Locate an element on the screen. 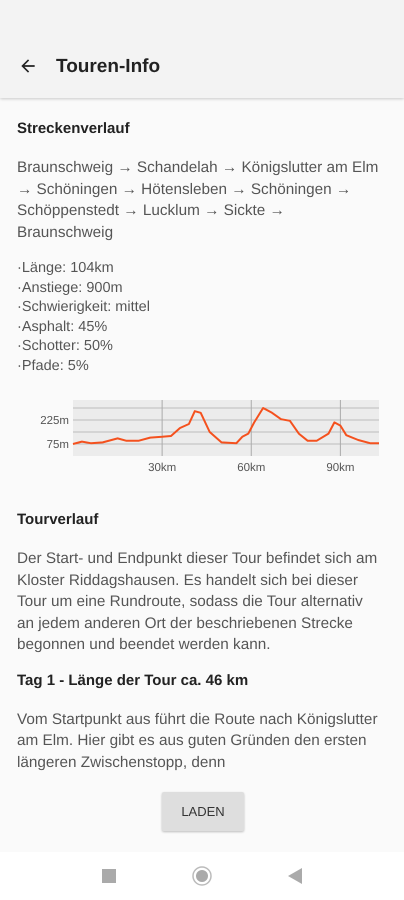 This screenshot has width=404, height=900. y-axis-label: 75m is located at coordinates (57, 445).